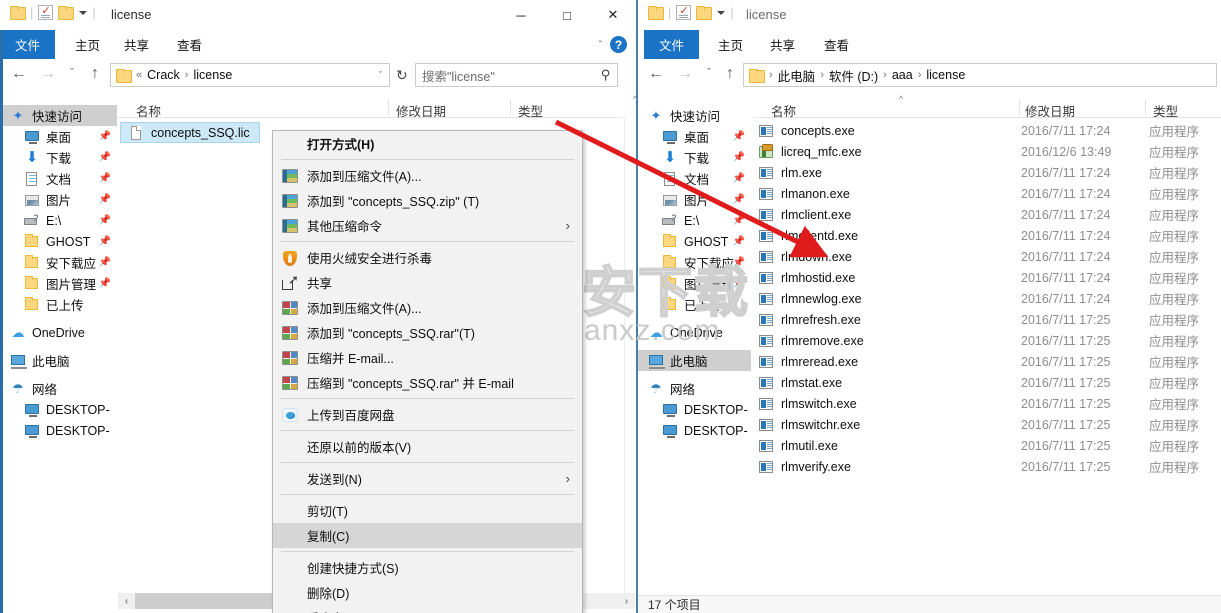 This screenshot has height=613, width=1221. What do you see at coordinates (567, 15) in the screenshot?
I see `maximize-button: □` at bounding box center [567, 15].